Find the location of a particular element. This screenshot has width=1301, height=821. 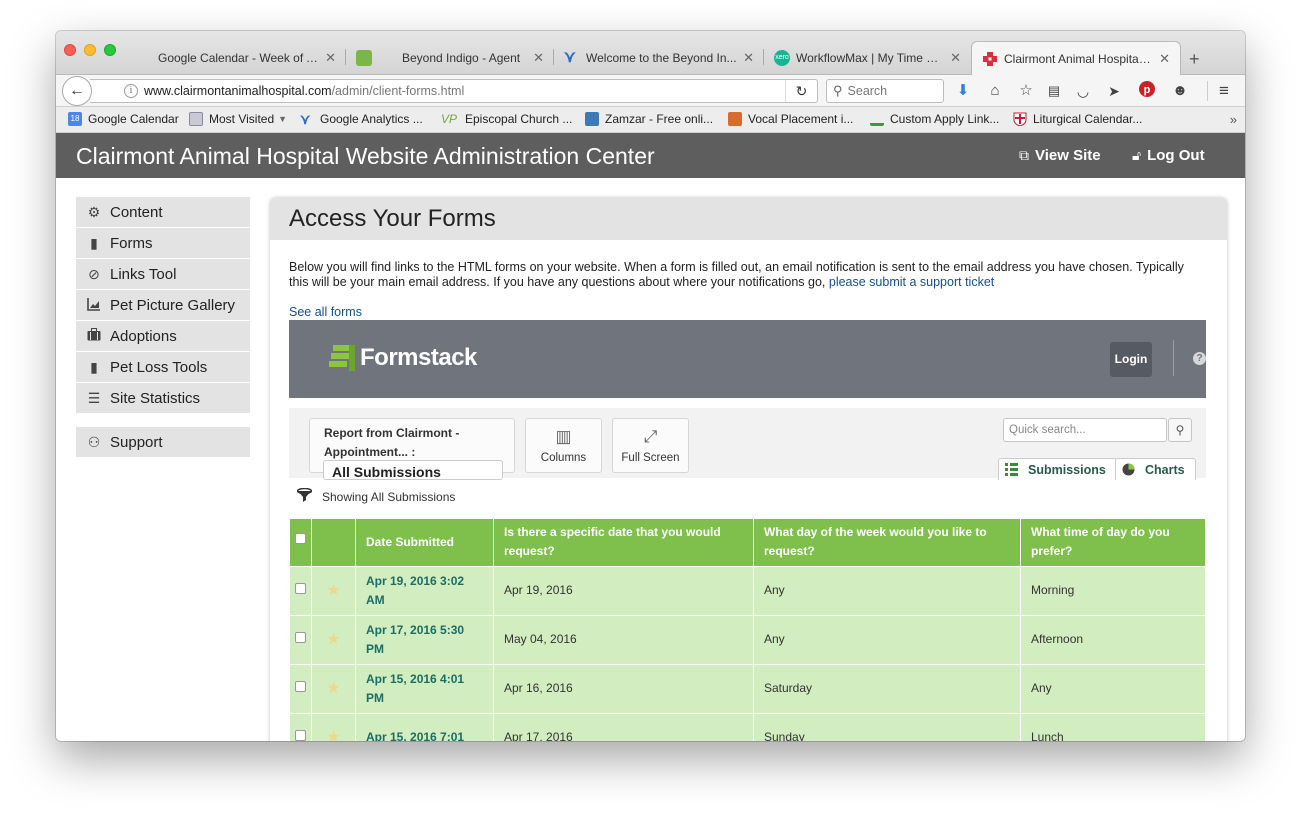

cell-time-of-day: Afternoon is located at coordinates (1113, 639).